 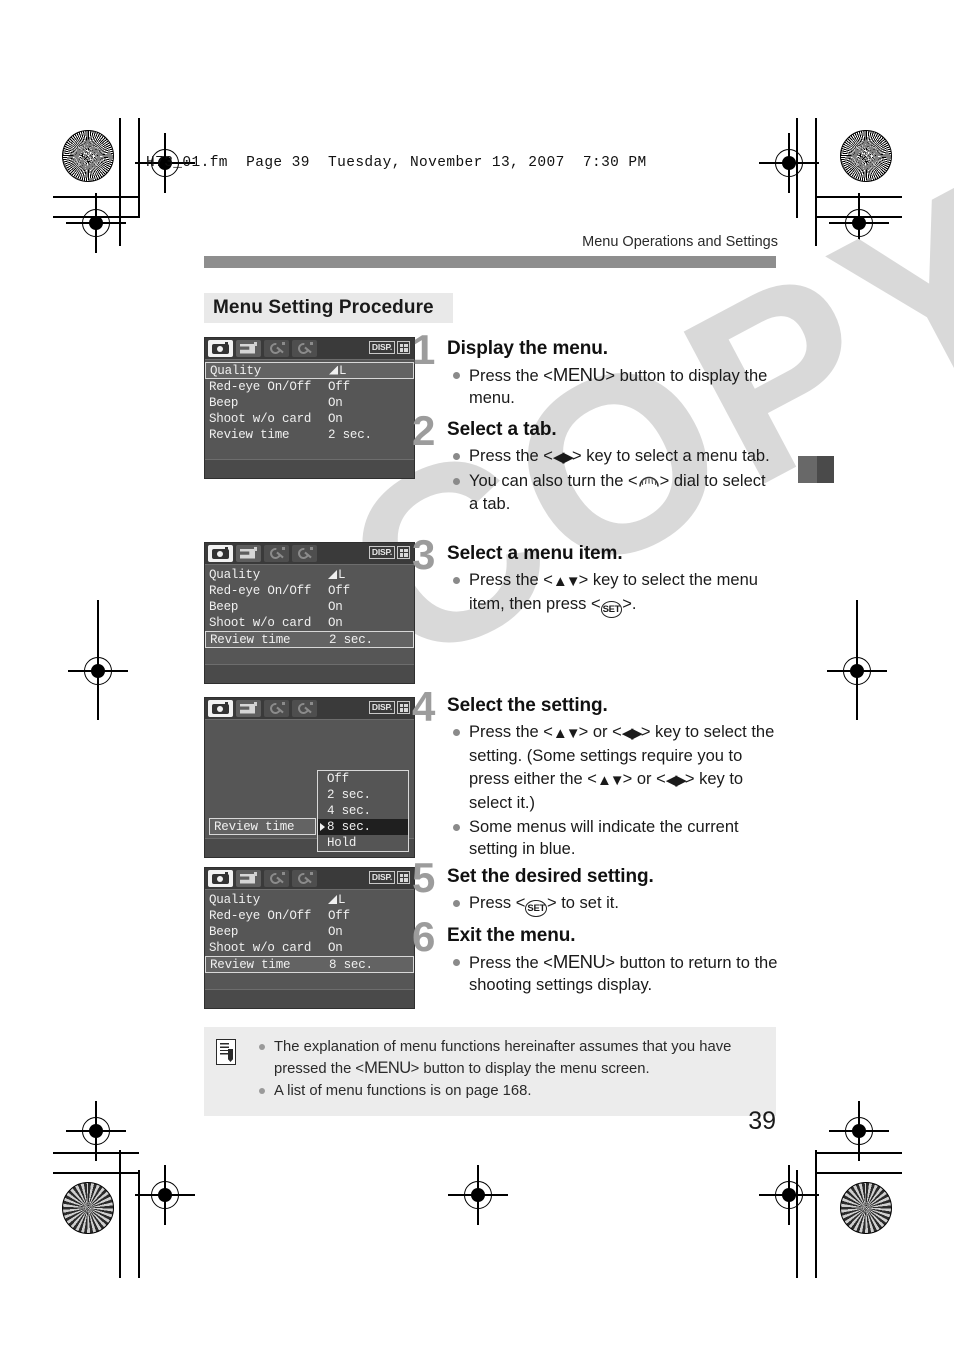 I want to click on grid-icon, so click(x=403, y=877).